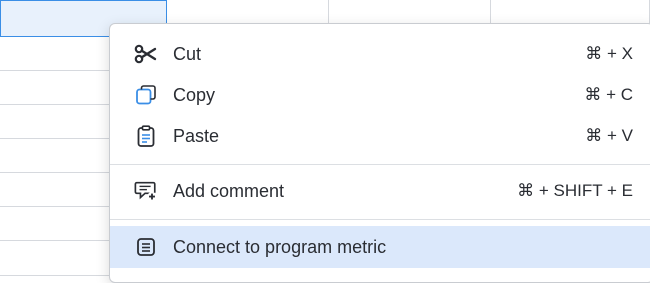  What do you see at coordinates (196, 135) in the screenshot?
I see `menu-item-label: Paste` at bounding box center [196, 135].